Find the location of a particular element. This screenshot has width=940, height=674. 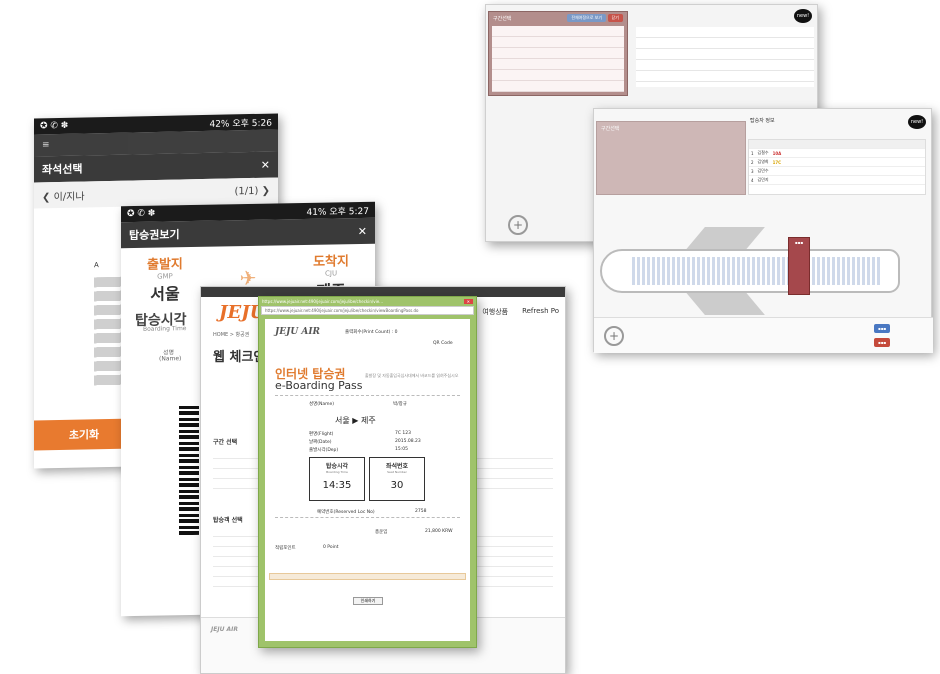

route: 서울 ▶ 제주 is located at coordinates (355, 420).